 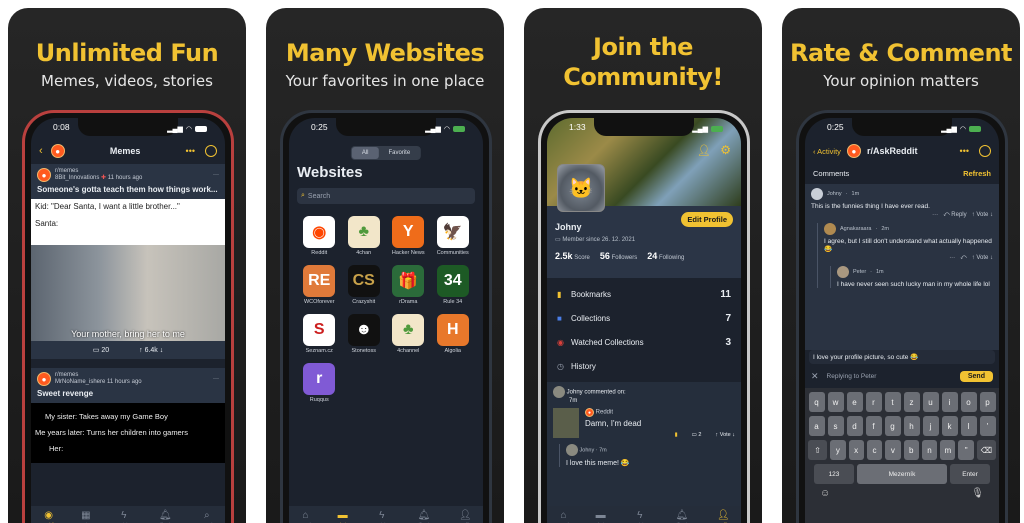 I want to click on profile-avatar: 🐱, so click(x=581, y=188).